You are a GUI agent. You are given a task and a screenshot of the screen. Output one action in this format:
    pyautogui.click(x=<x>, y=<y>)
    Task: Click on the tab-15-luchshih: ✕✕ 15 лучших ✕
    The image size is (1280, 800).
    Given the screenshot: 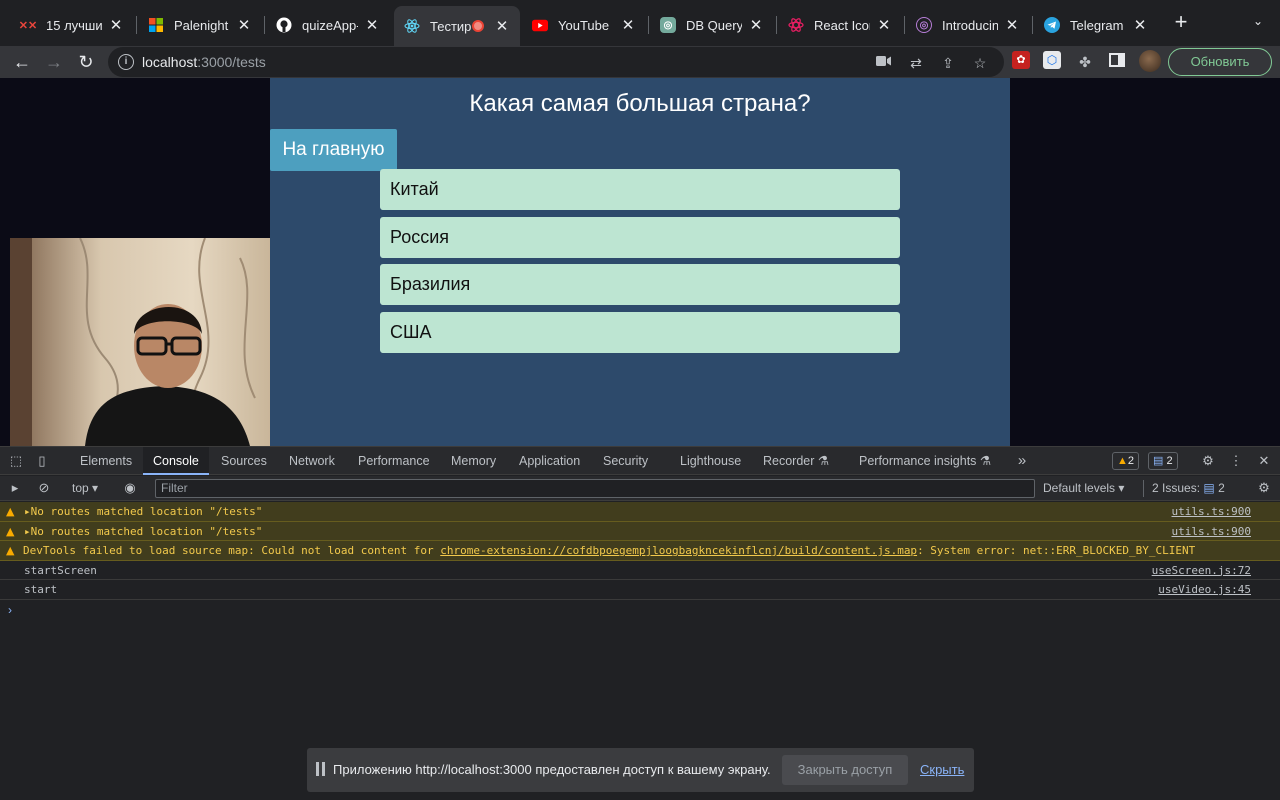 What is the action you would take?
    pyautogui.click(x=72, y=25)
    